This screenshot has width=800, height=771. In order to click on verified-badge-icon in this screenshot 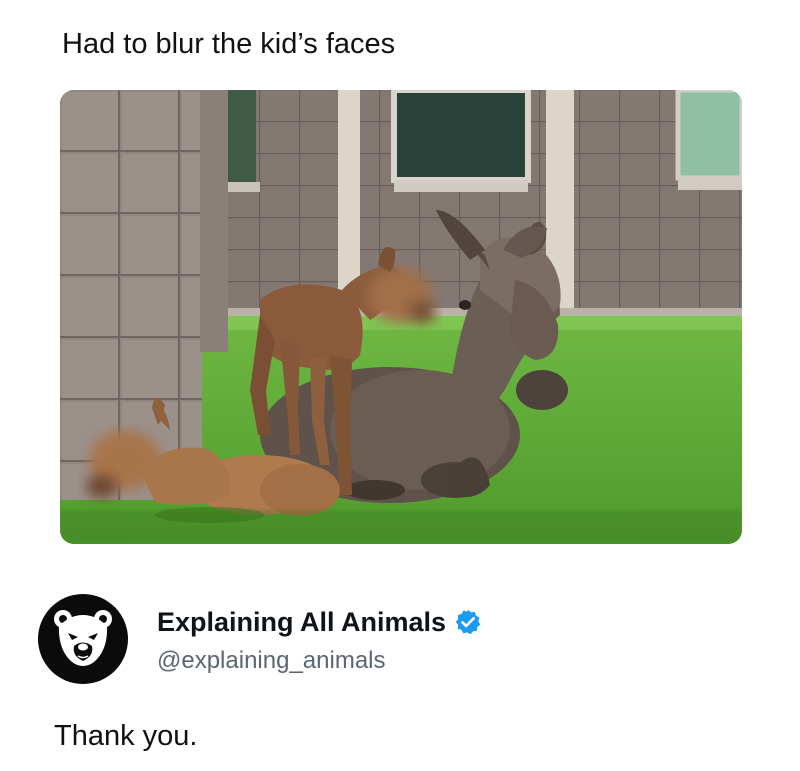, I will do `click(468, 622)`.